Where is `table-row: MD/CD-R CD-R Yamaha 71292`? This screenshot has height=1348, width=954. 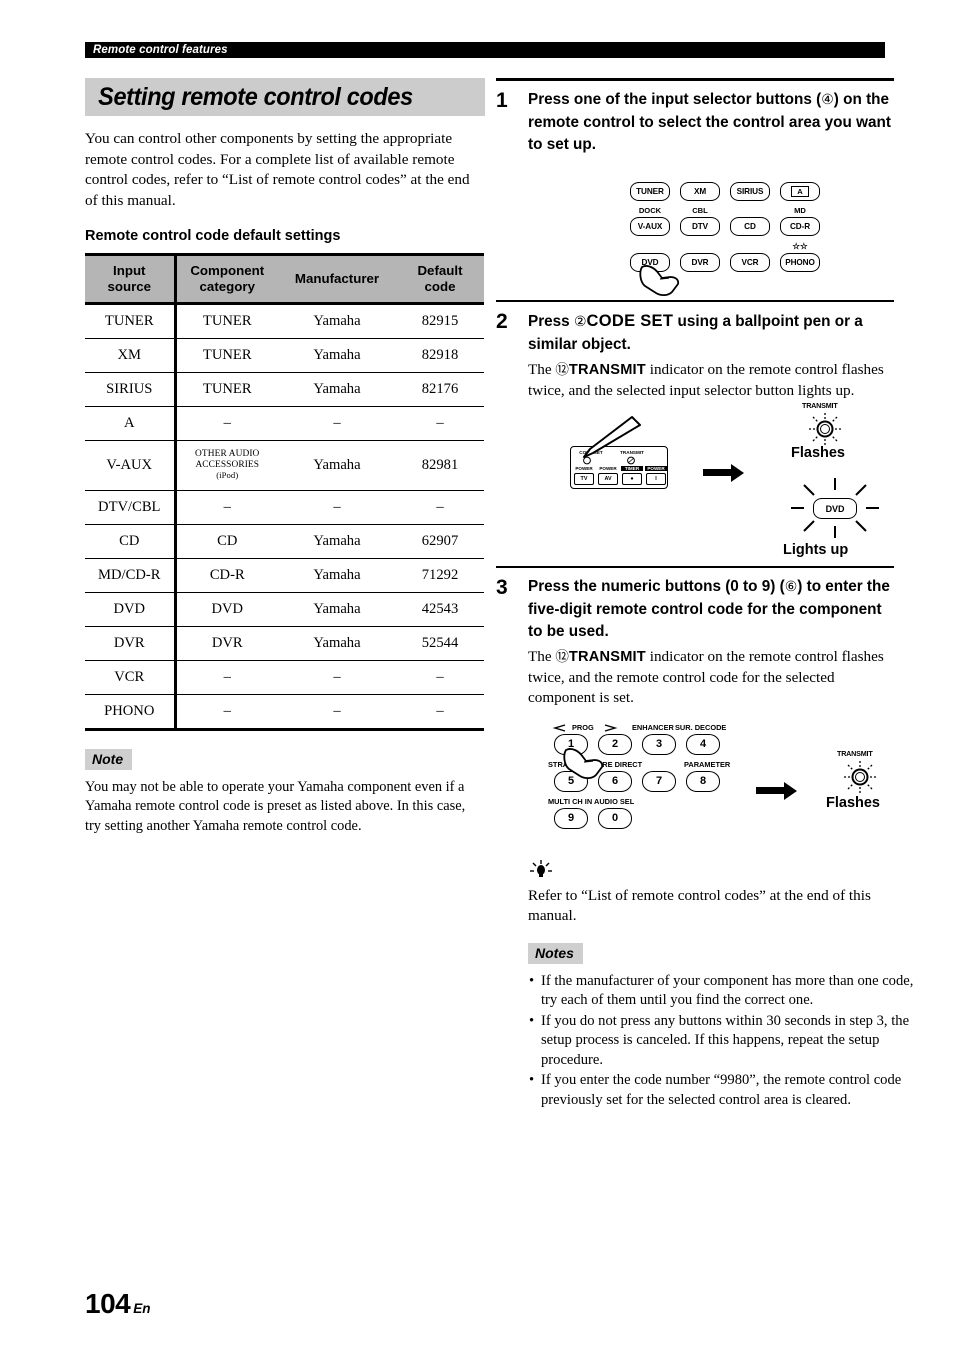 table-row: MD/CD-R CD-R Yamaha 71292 is located at coordinates (284, 575).